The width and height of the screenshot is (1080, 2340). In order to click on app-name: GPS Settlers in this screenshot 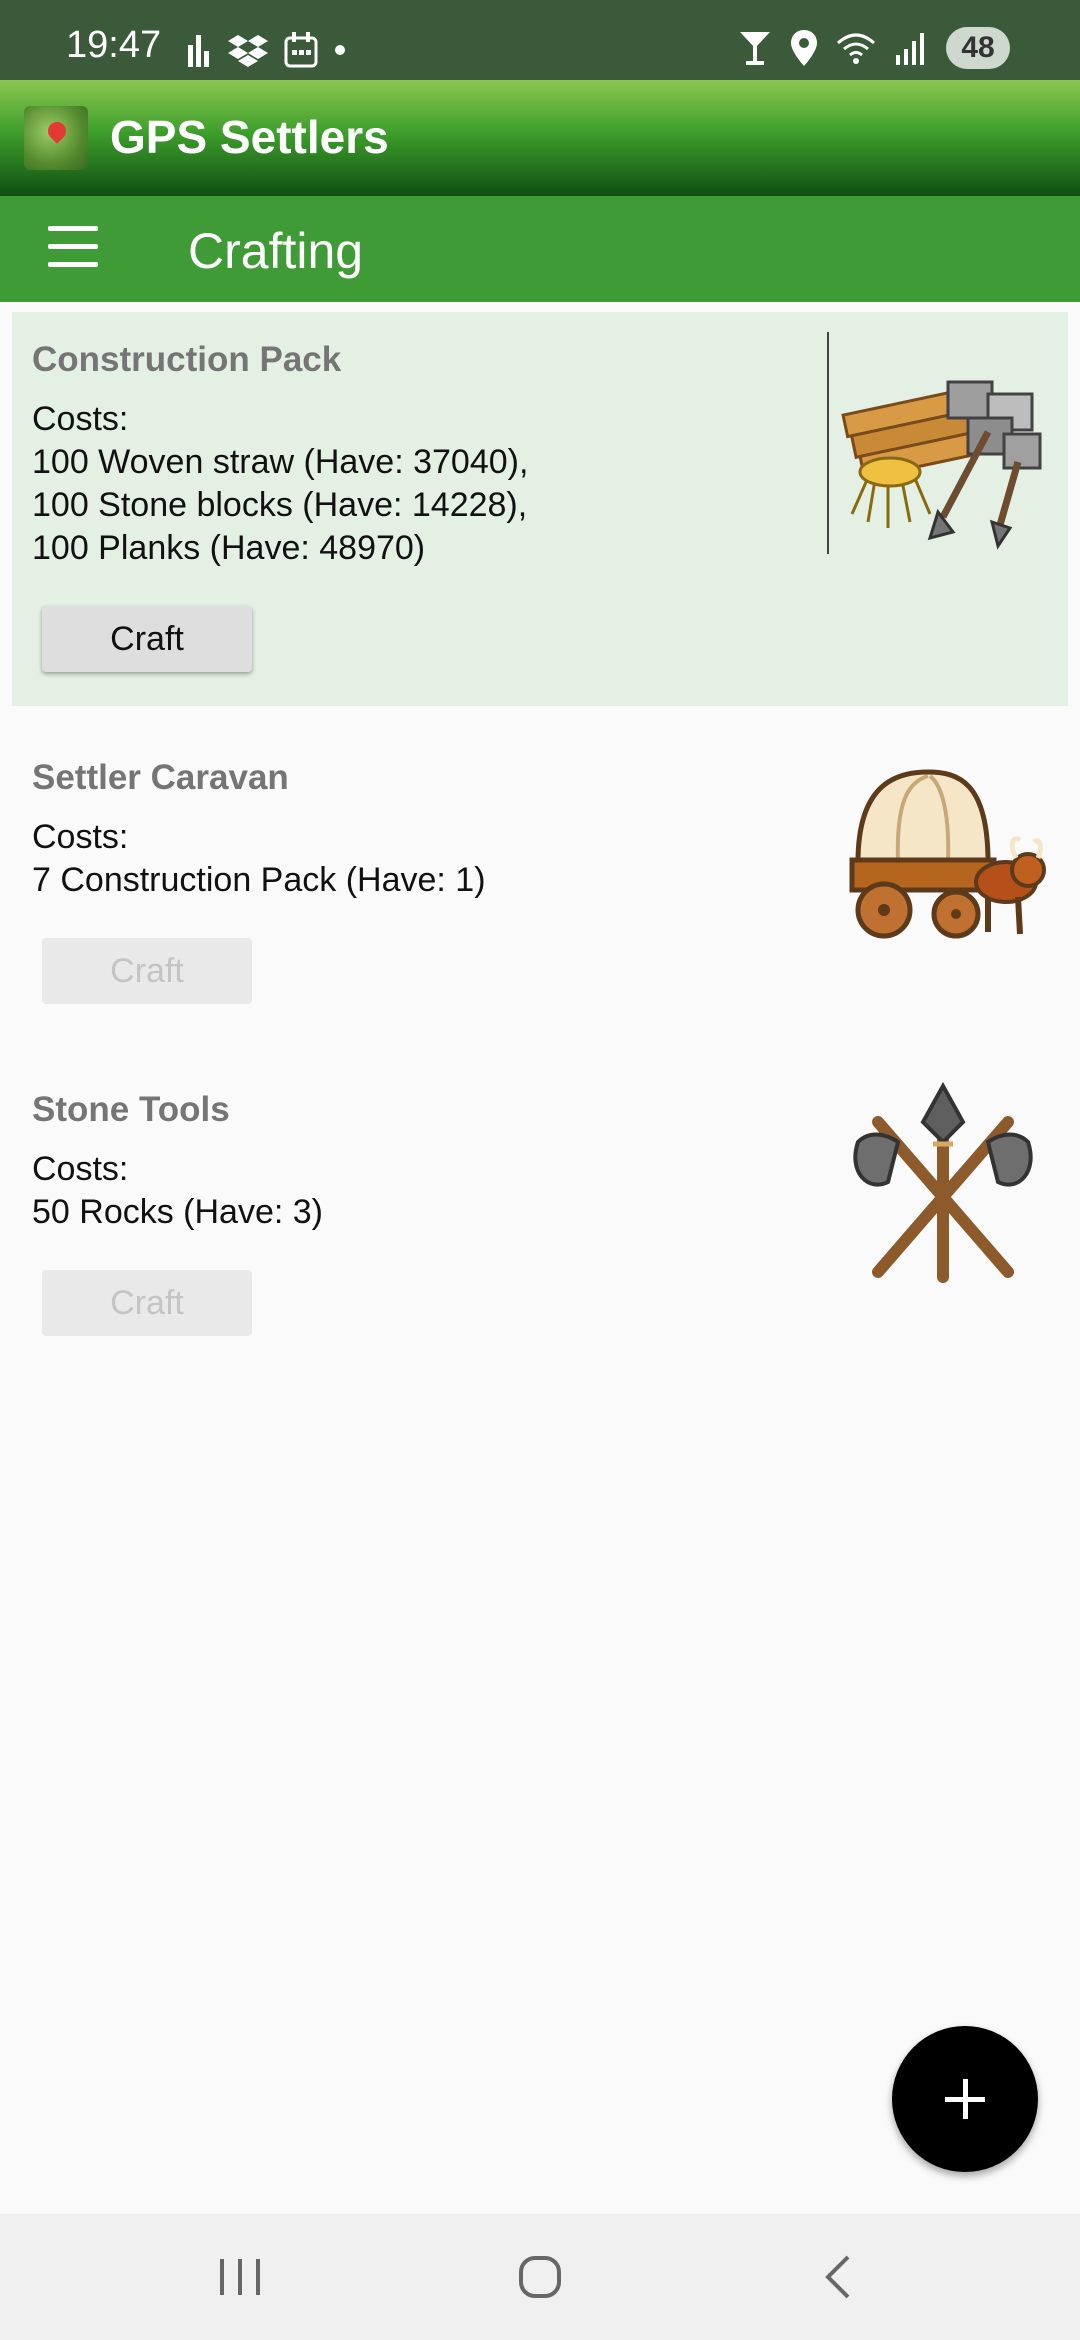, I will do `click(249, 137)`.